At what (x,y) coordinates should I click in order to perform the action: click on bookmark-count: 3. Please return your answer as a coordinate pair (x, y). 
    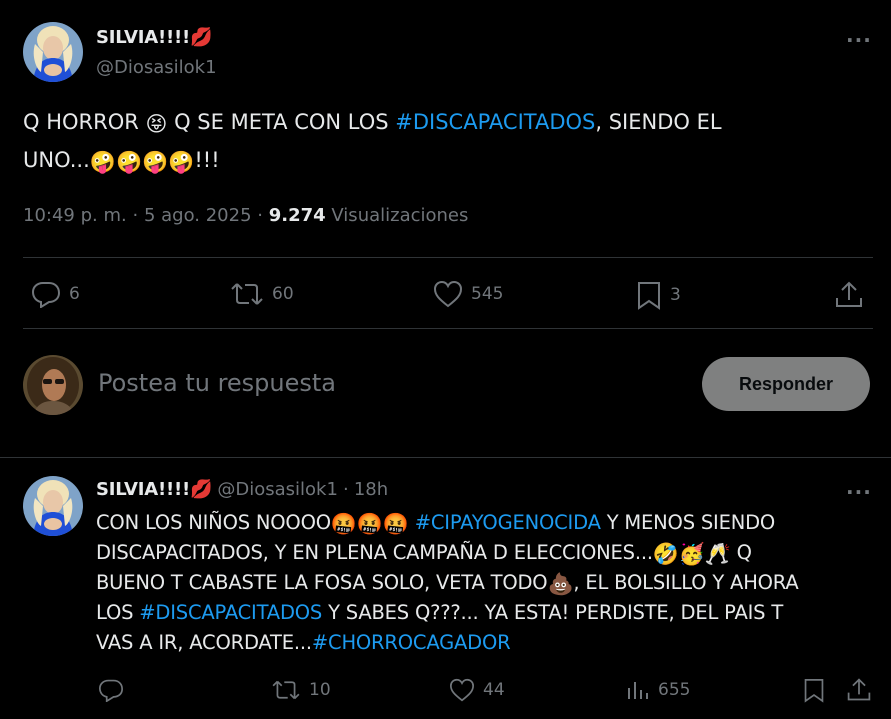
    Looking at the image, I should click on (675, 295).